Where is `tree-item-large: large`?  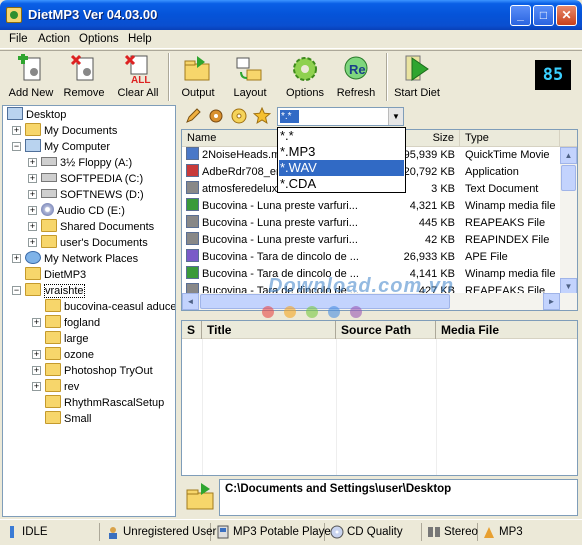 tree-item-large: large is located at coordinates (66, 339).